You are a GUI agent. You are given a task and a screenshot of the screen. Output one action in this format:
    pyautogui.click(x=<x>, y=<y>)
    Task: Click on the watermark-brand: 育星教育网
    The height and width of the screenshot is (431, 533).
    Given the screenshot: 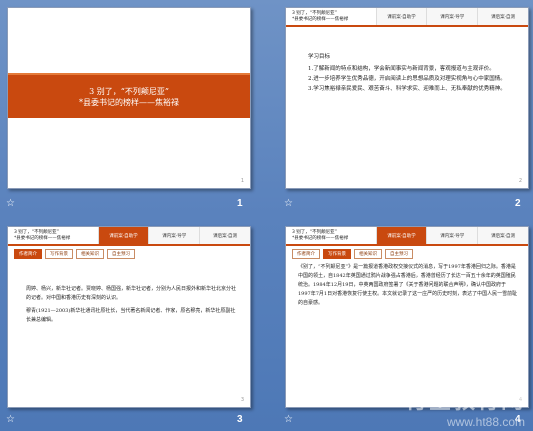 What is the action you would take?
    pyautogui.click(x=464, y=401)
    